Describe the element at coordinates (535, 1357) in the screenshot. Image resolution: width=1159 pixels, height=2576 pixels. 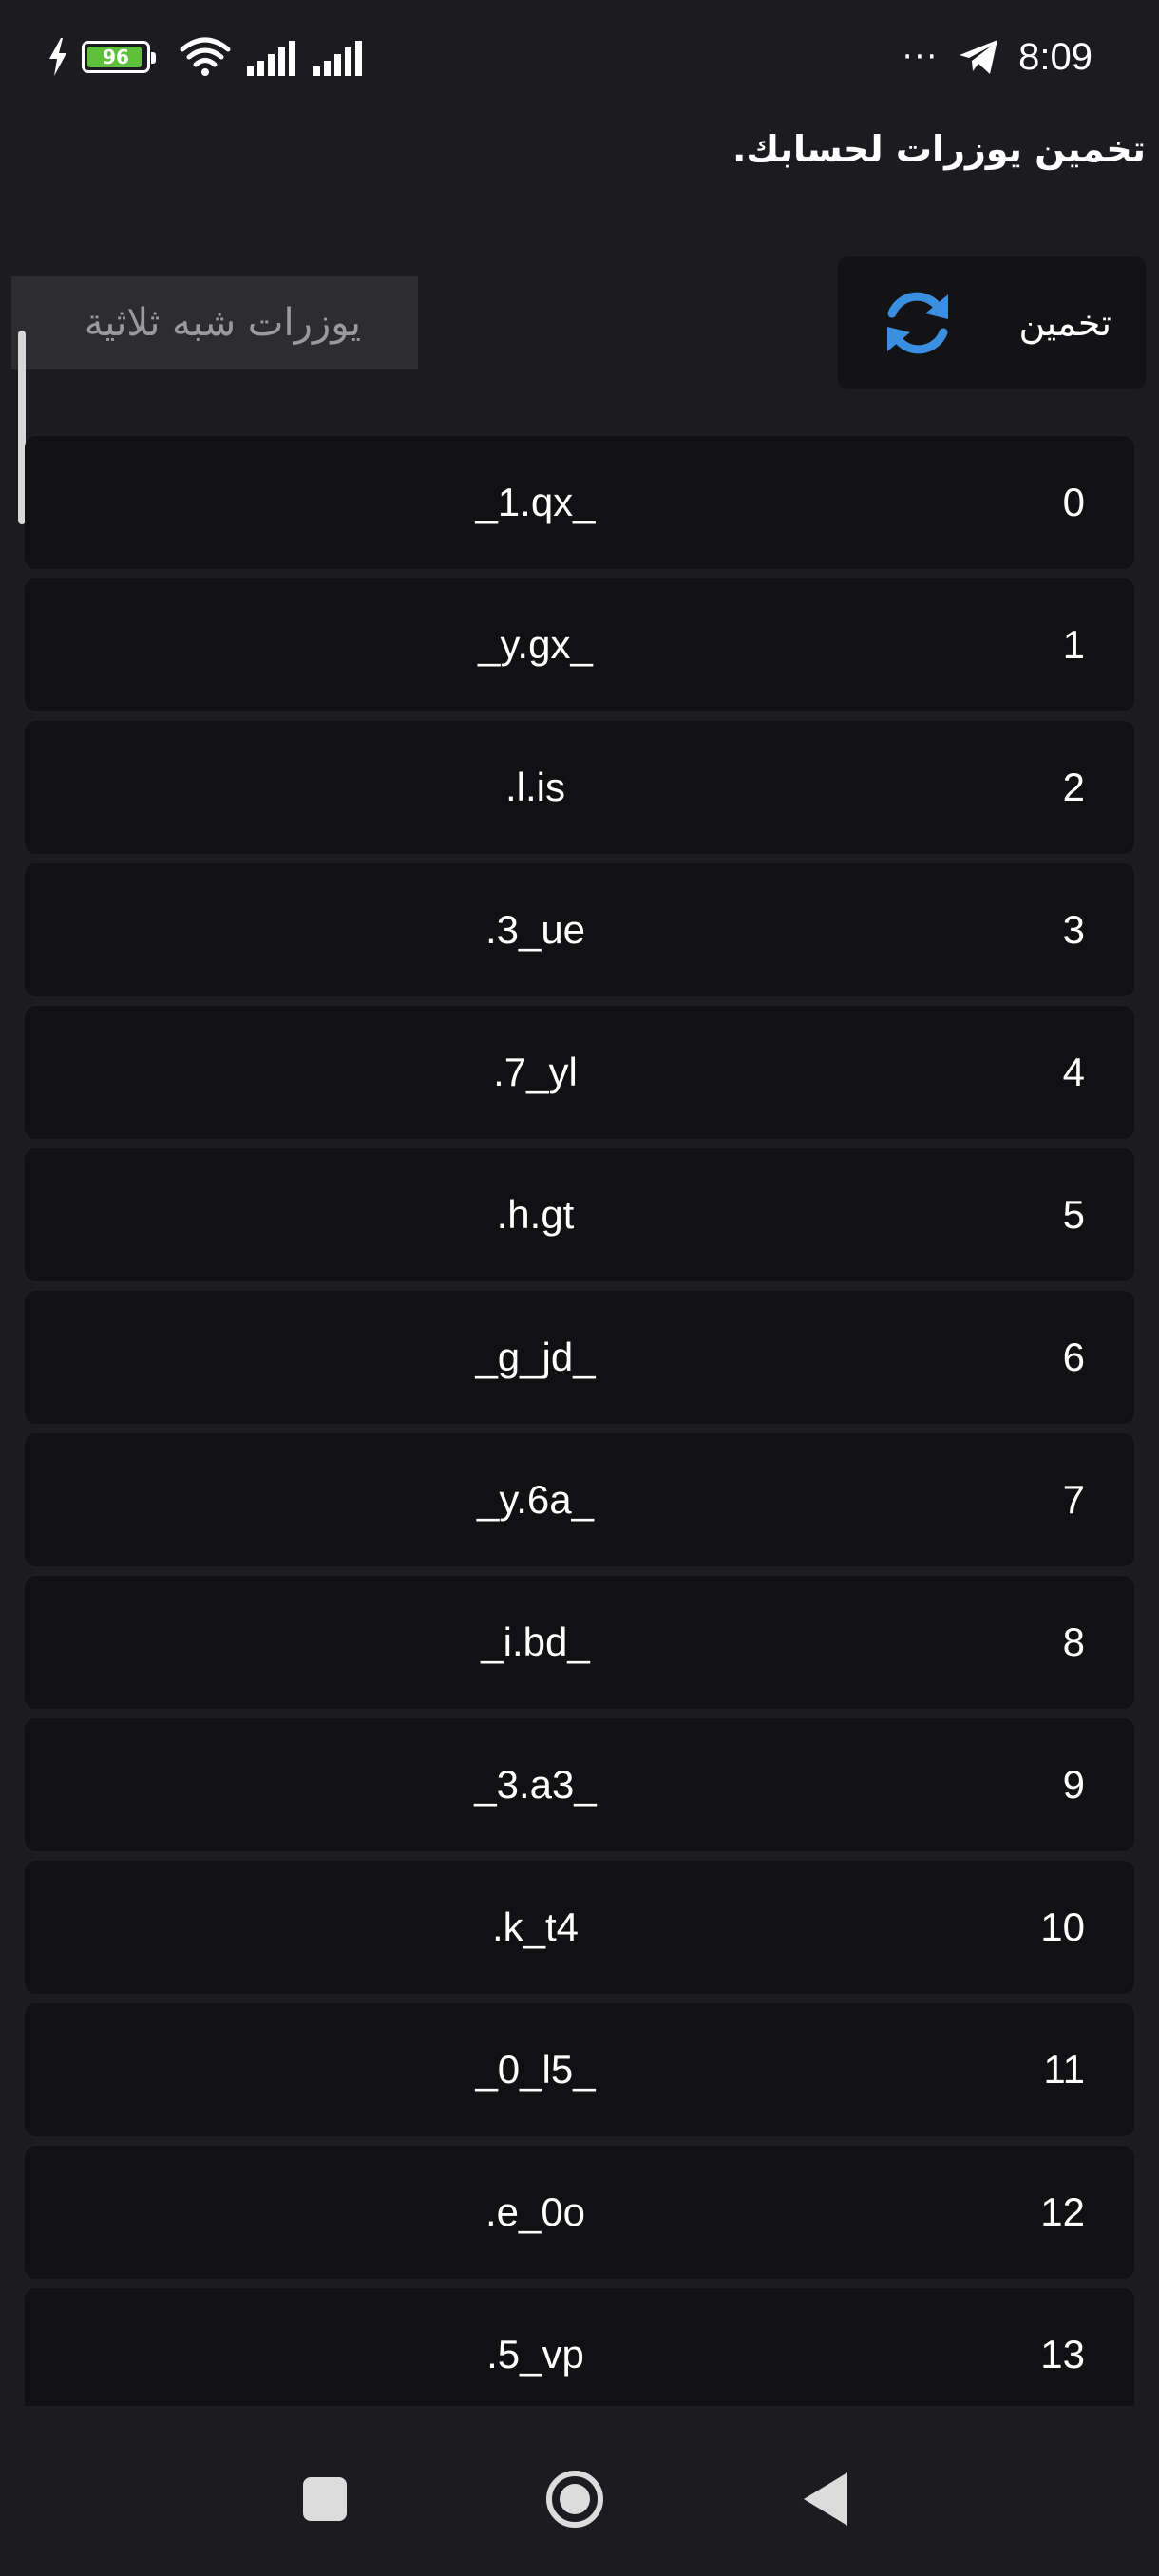
I see `username-text: _g_jd_` at that location.